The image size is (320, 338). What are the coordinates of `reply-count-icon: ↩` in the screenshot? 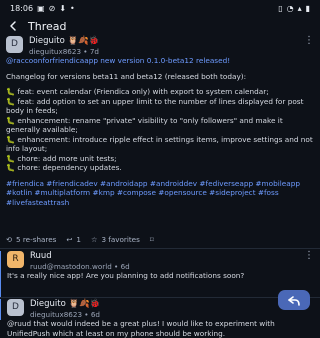 It's located at (69, 239).